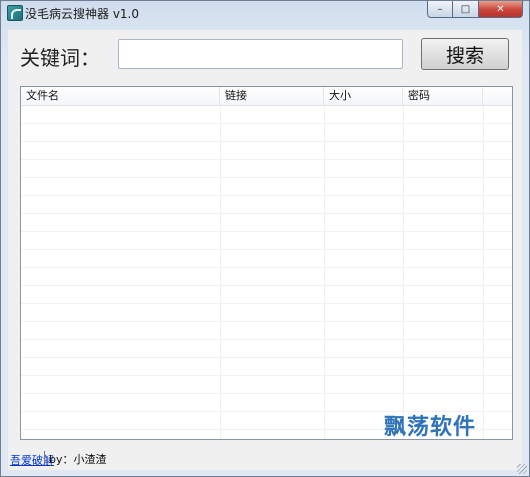 The width and height of the screenshot is (530, 477). What do you see at coordinates (430, 427) in the screenshot?
I see `watermark-logo: 飘荡软件` at bounding box center [430, 427].